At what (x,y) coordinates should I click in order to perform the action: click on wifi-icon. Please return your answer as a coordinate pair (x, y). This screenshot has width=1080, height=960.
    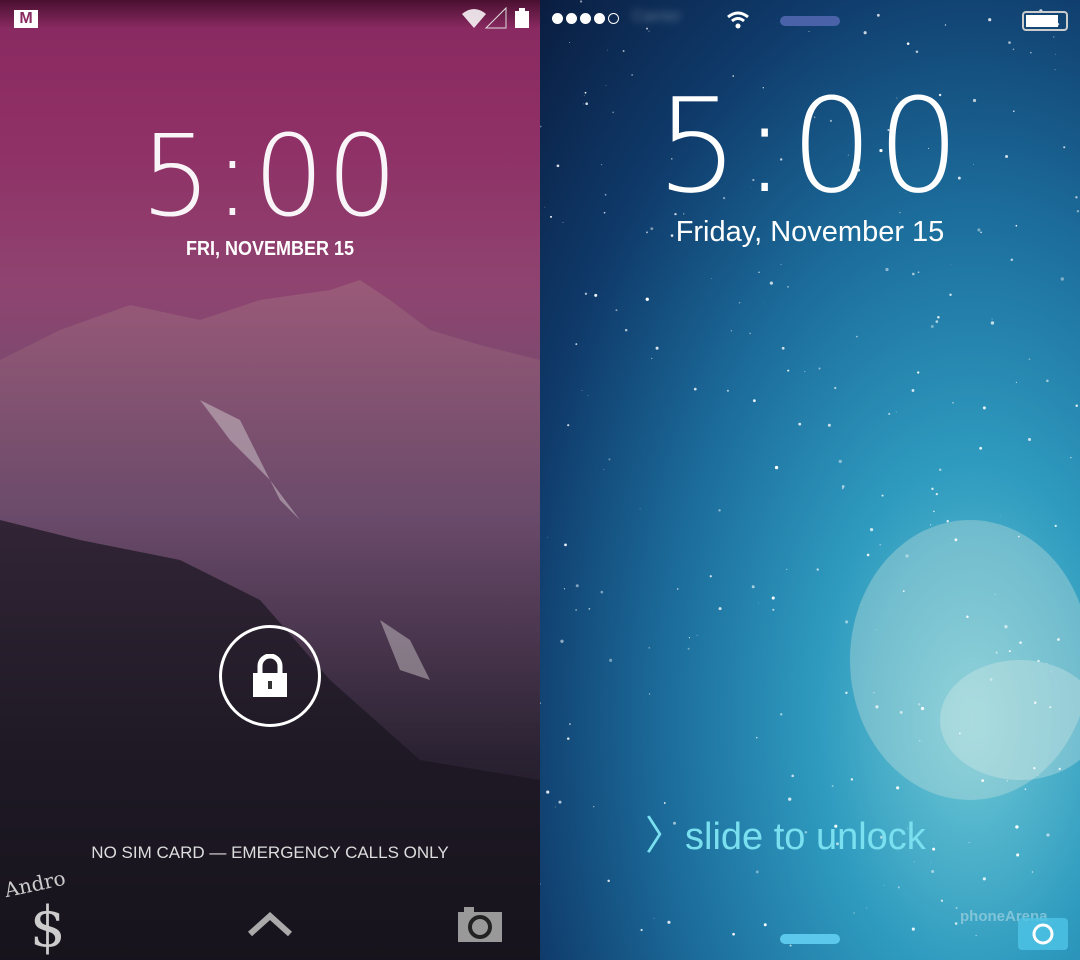
    Looking at the image, I should click on (738, 20).